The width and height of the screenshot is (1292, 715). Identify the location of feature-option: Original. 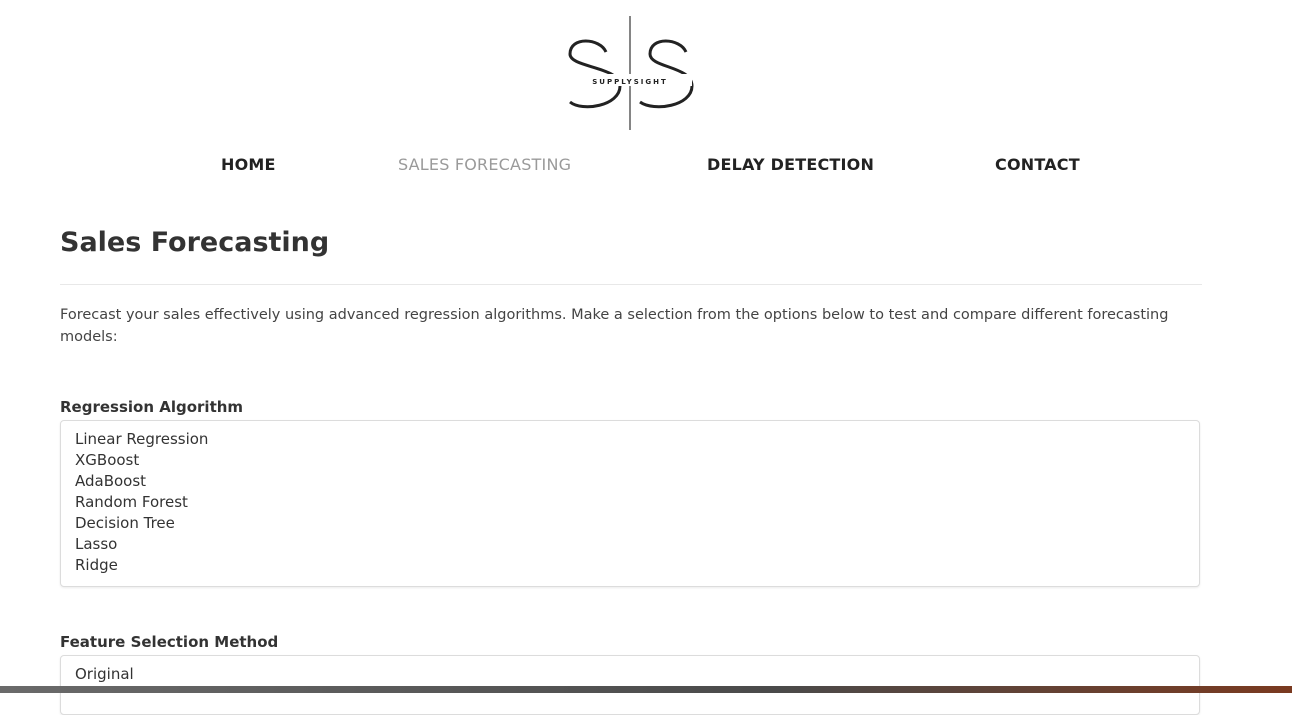
(630, 674).